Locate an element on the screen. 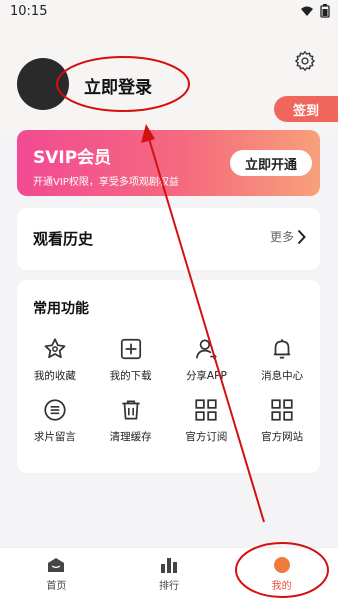 The height and width of the screenshot is (601, 338). function-label: 清理缓存 is located at coordinates (130, 437).